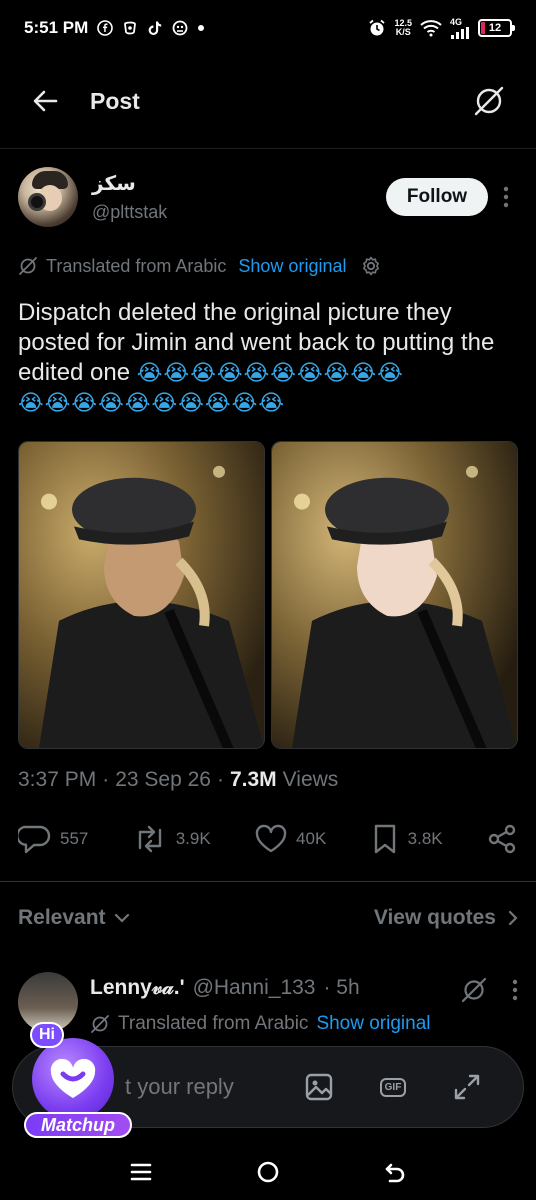 The width and height of the screenshot is (536, 1200). What do you see at coordinates (136, 265) in the screenshot?
I see `translated-label: Translated from Arabic` at bounding box center [136, 265].